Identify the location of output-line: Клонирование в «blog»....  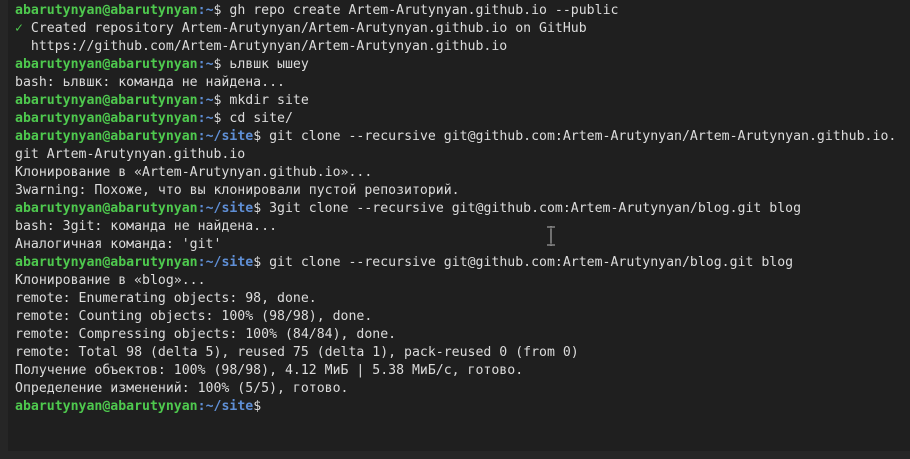
(110, 280).